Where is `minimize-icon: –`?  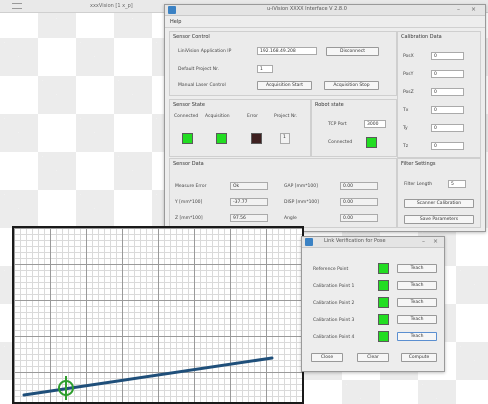
minimize-icon: – is located at coordinates (458, 9).